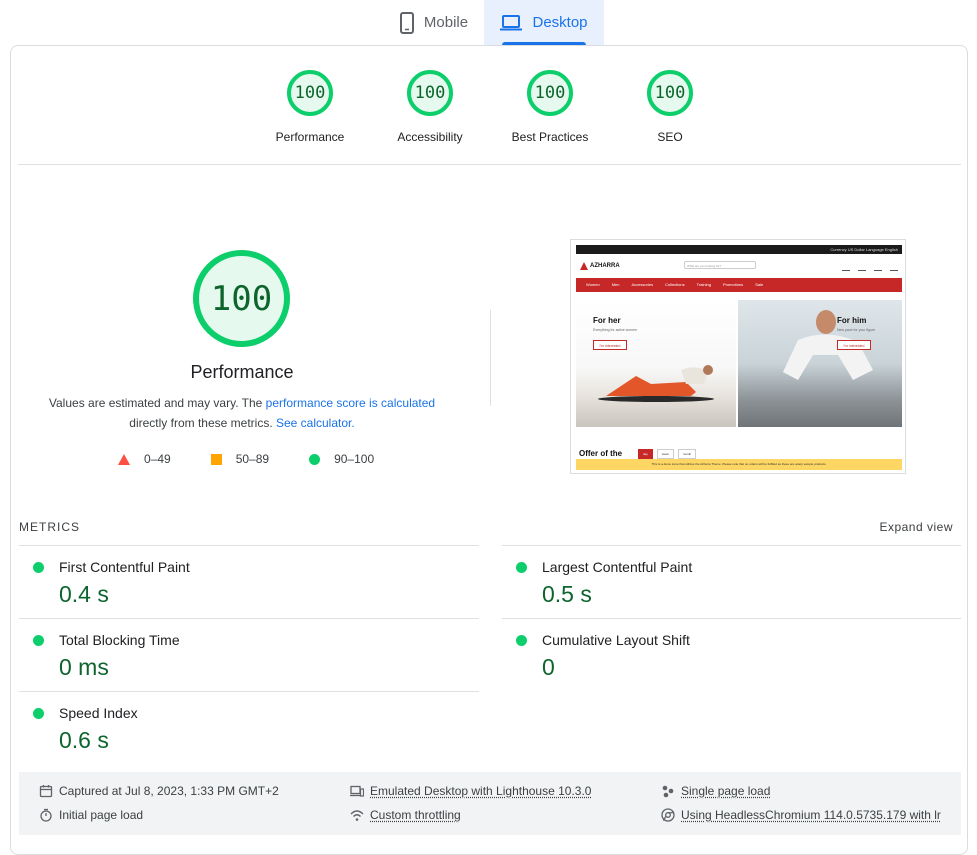  What do you see at coordinates (759, 284) in the screenshot?
I see `thumb-nav-item: Sale` at bounding box center [759, 284].